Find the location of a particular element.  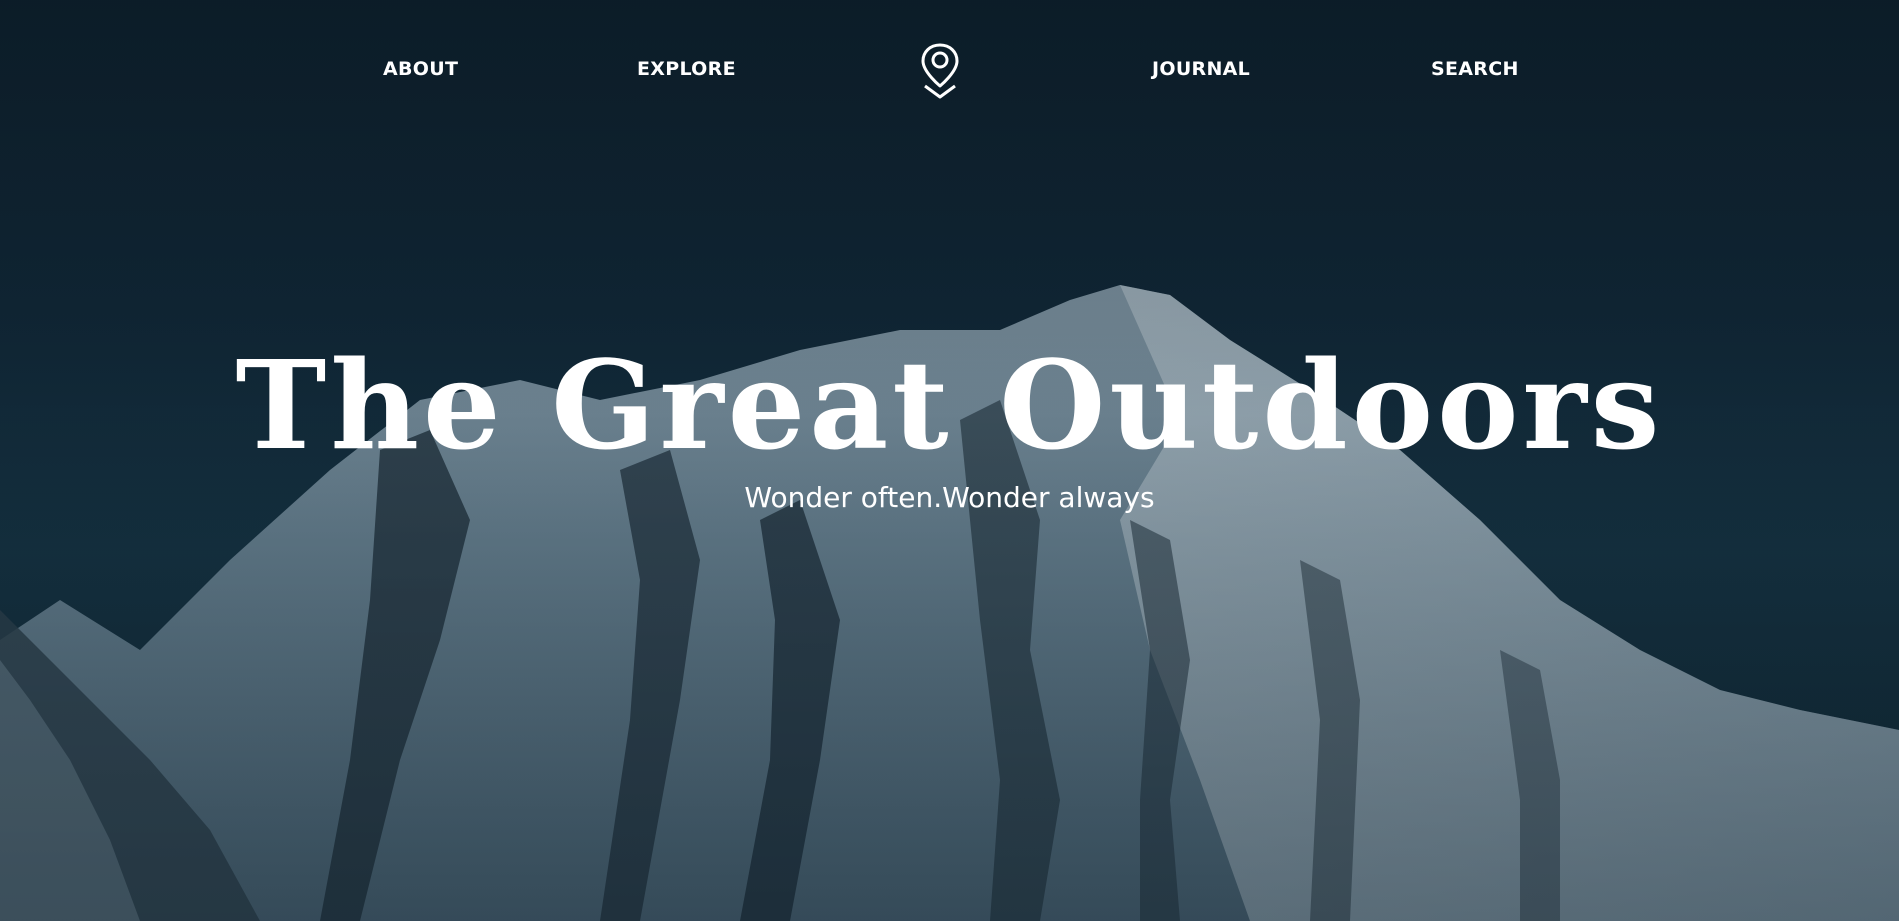

nav-link-journal: JOURNAL is located at coordinates (1201, 69).